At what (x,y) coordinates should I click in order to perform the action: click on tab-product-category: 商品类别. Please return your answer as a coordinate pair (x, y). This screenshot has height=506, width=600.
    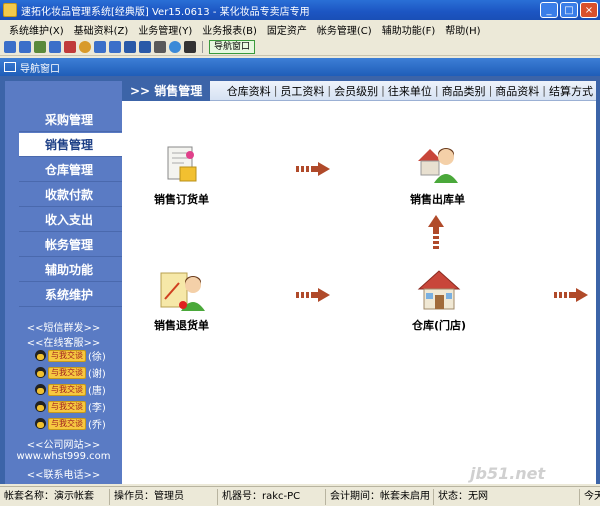
    Looking at the image, I should click on (464, 91).